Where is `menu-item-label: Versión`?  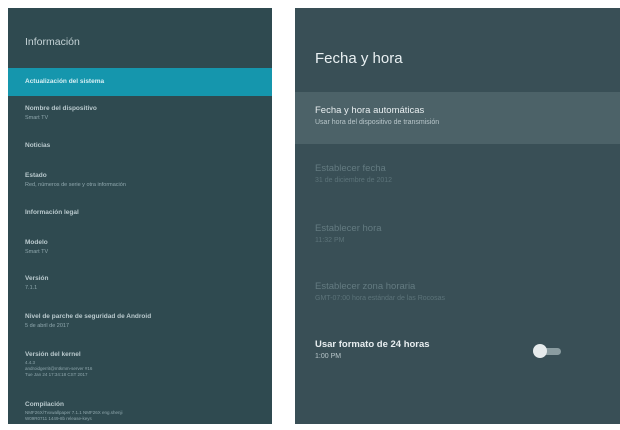
menu-item-label: Versión is located at coordinates (37, 278).